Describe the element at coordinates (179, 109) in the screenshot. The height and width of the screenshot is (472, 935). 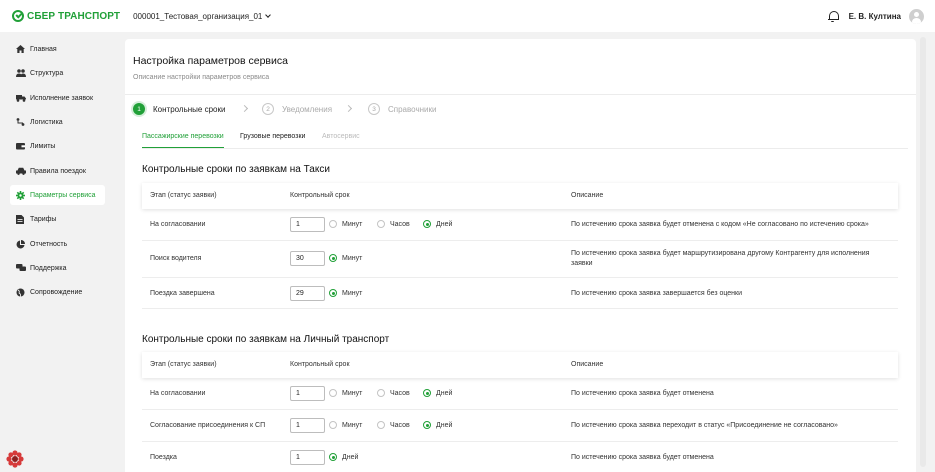
I see `step-1: 1 Контрольные сроки` at that location.